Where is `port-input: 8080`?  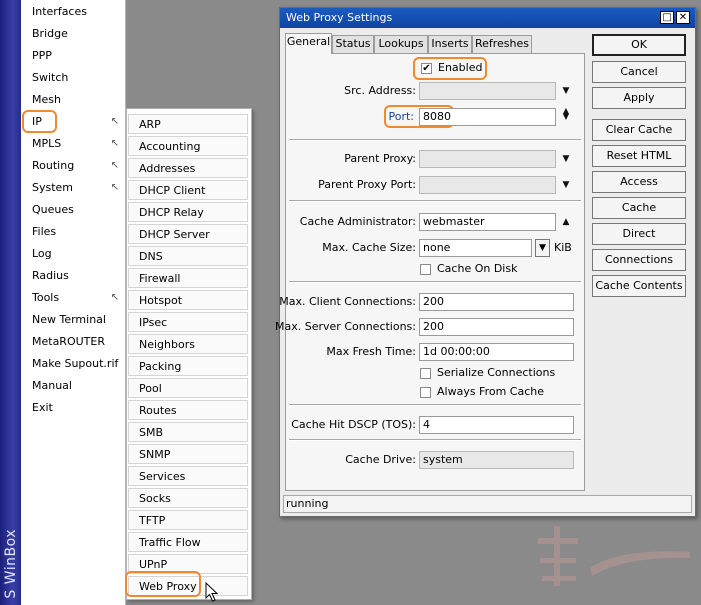
port-input: 8080 is located at coordinates (487, 117).